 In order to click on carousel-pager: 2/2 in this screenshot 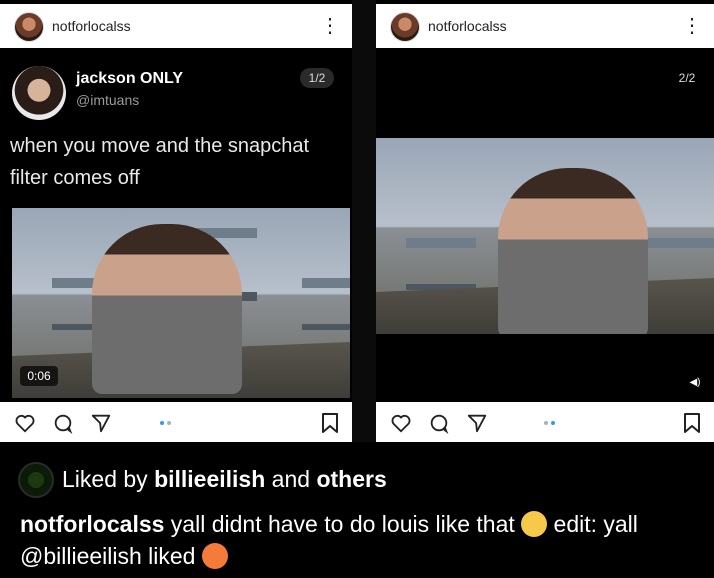, I will do `click(687, 78)`.